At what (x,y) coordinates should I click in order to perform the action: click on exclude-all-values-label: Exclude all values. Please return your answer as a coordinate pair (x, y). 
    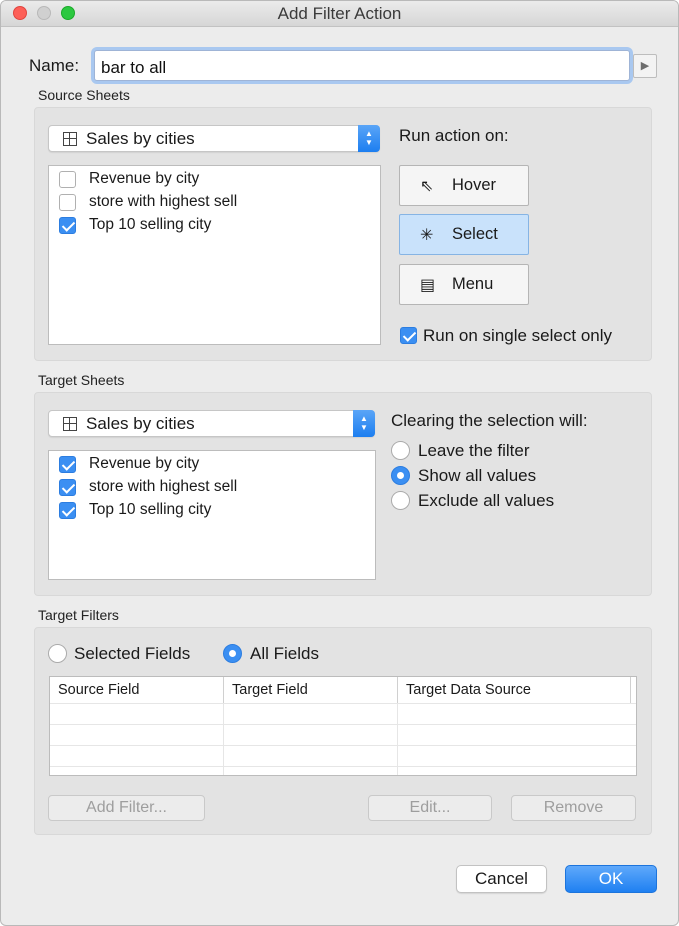
    Looking at the image, I should click on (486, 500).